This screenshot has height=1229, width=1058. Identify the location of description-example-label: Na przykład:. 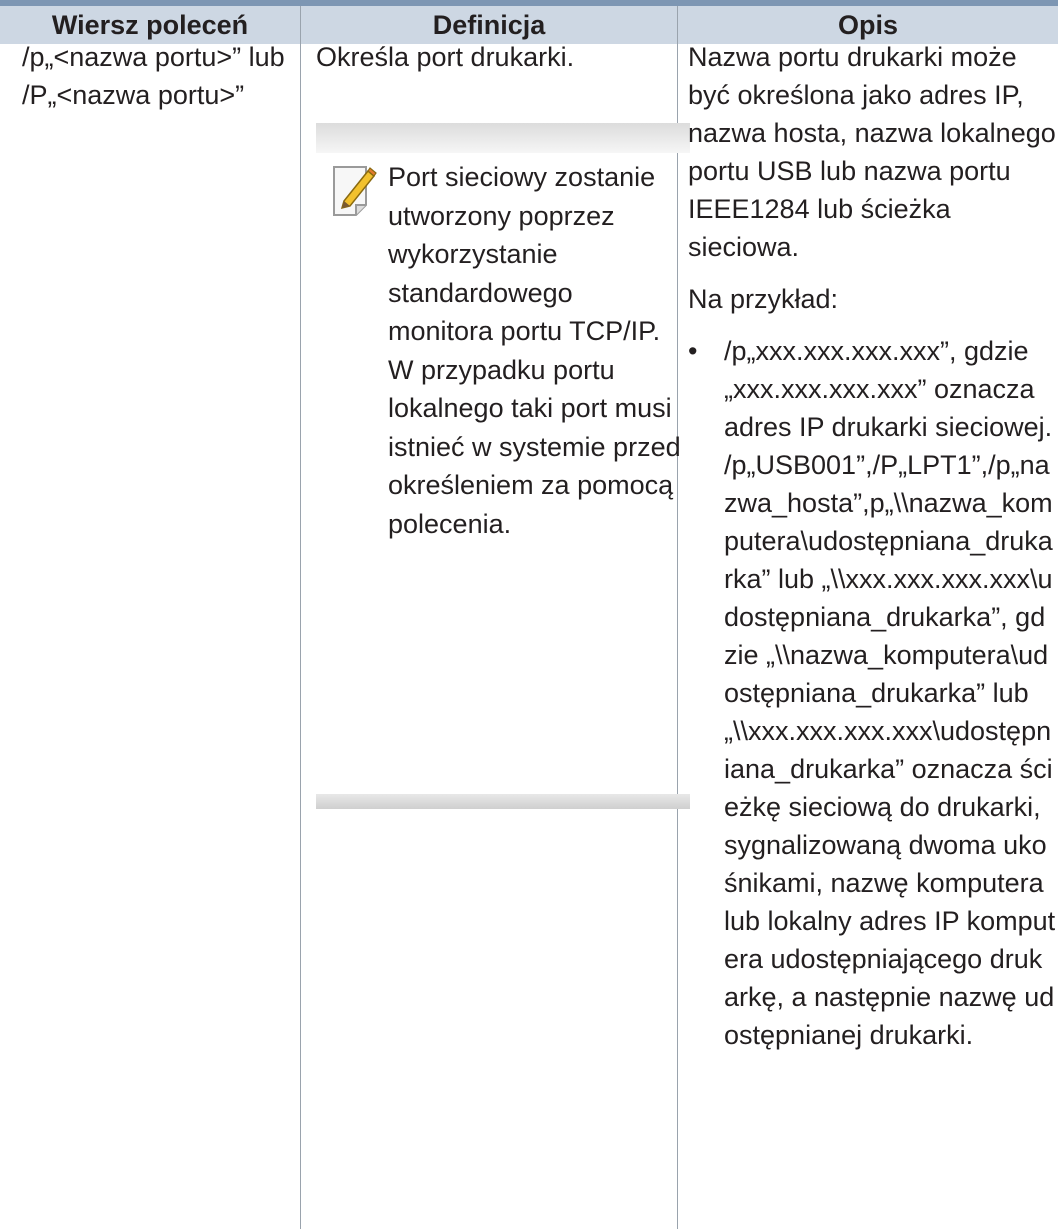
(763, 299).